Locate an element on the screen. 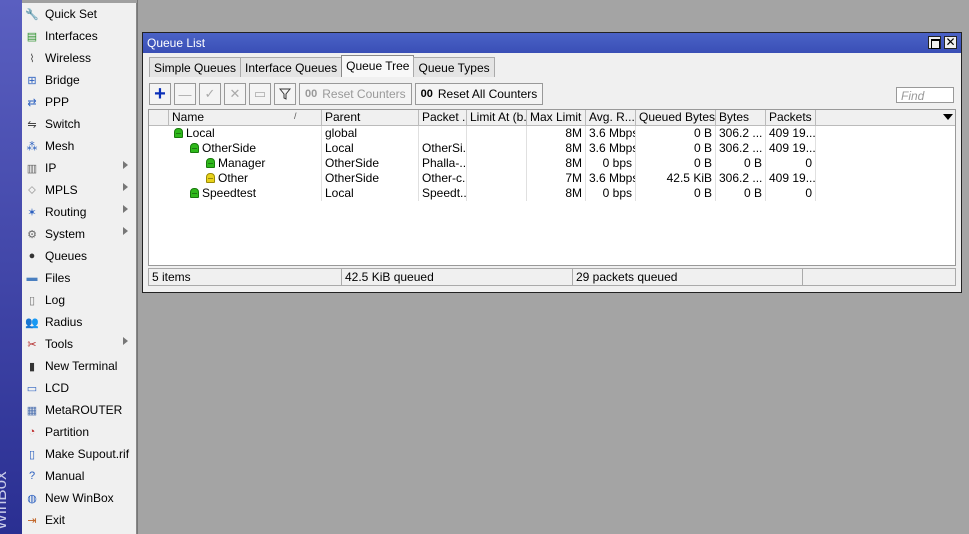 This screenshot has width=969, height=534. menu-item-label: Routing is located at coordinates (66, 212).